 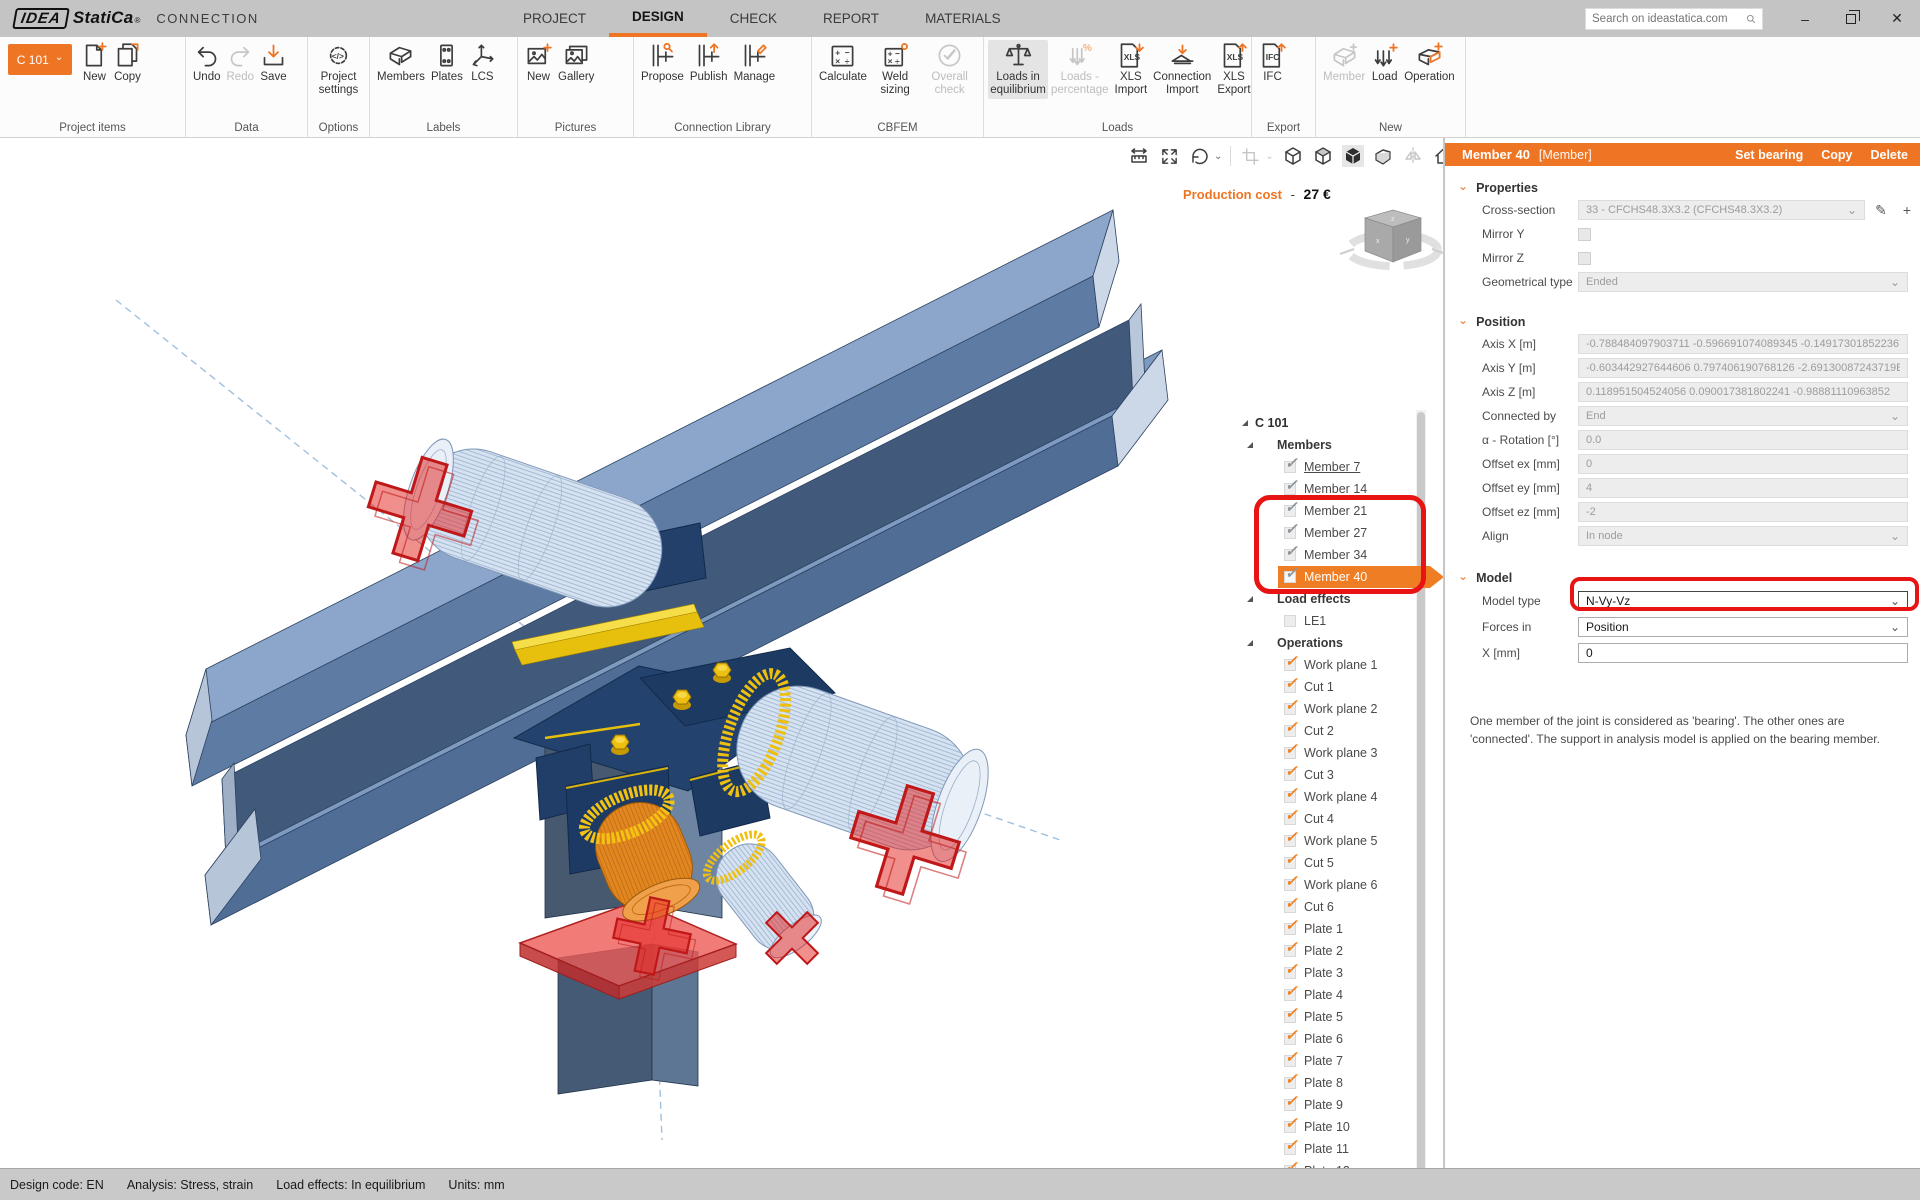 What do you see at coordinates (1341, 533) in the screenshot?
I see `tree-row: Member 27` at bounding box center [1341, 533].